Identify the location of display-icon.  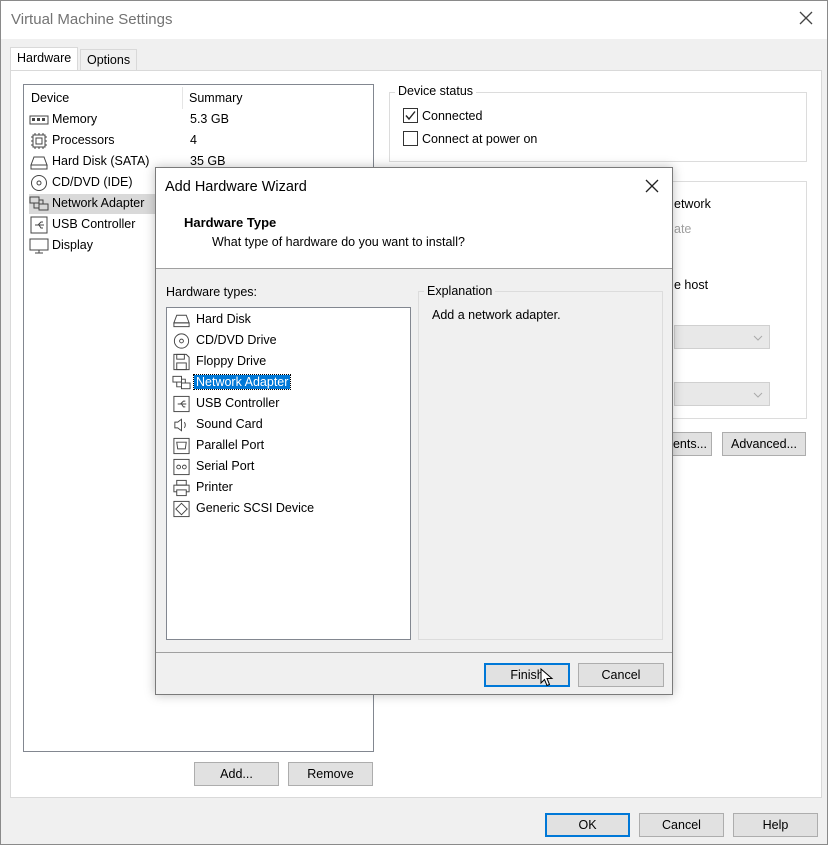
(39, 246).